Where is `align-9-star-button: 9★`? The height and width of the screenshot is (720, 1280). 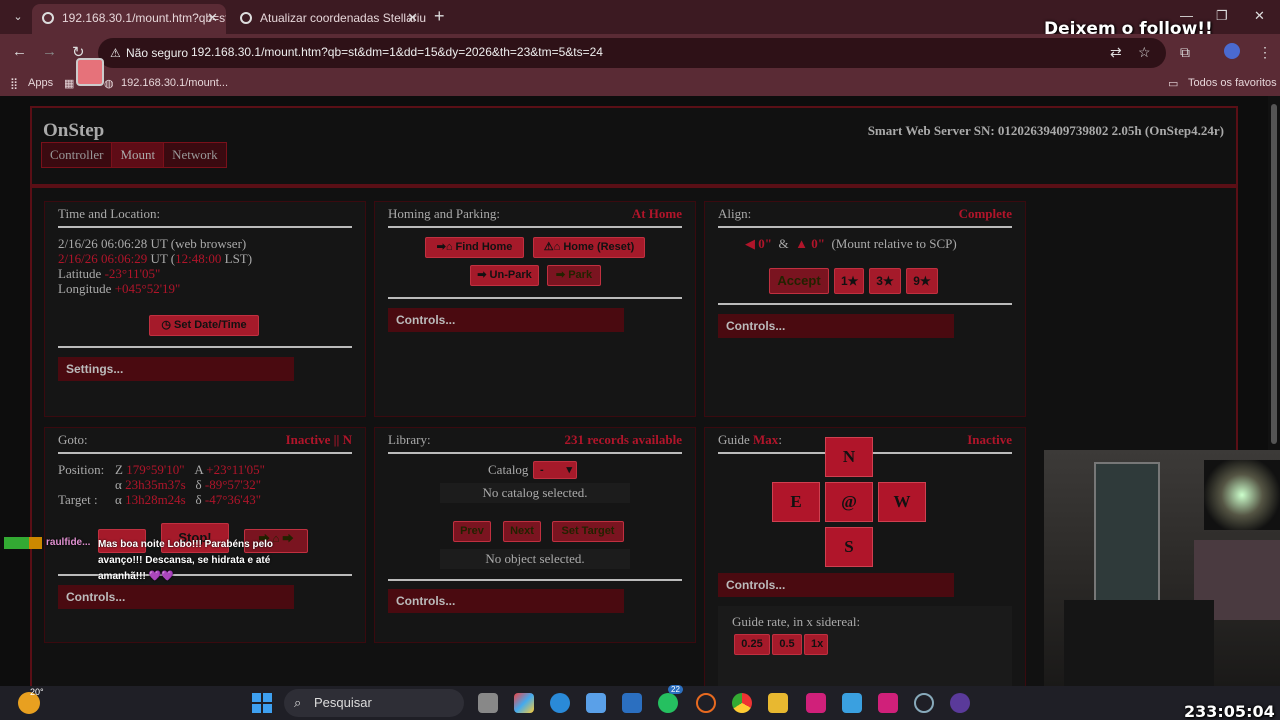
align-9-star-button: 9★ is located at coordinates (922, 281).